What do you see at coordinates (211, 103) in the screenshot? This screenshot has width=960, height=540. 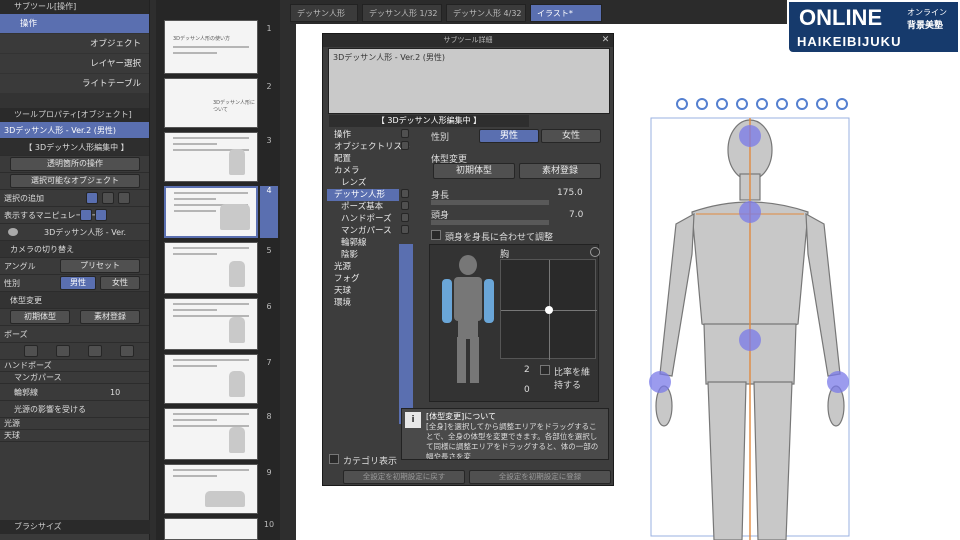 I see `page-thumb-2: 3Dデッサン人形について` at bounding box center [211, 103].